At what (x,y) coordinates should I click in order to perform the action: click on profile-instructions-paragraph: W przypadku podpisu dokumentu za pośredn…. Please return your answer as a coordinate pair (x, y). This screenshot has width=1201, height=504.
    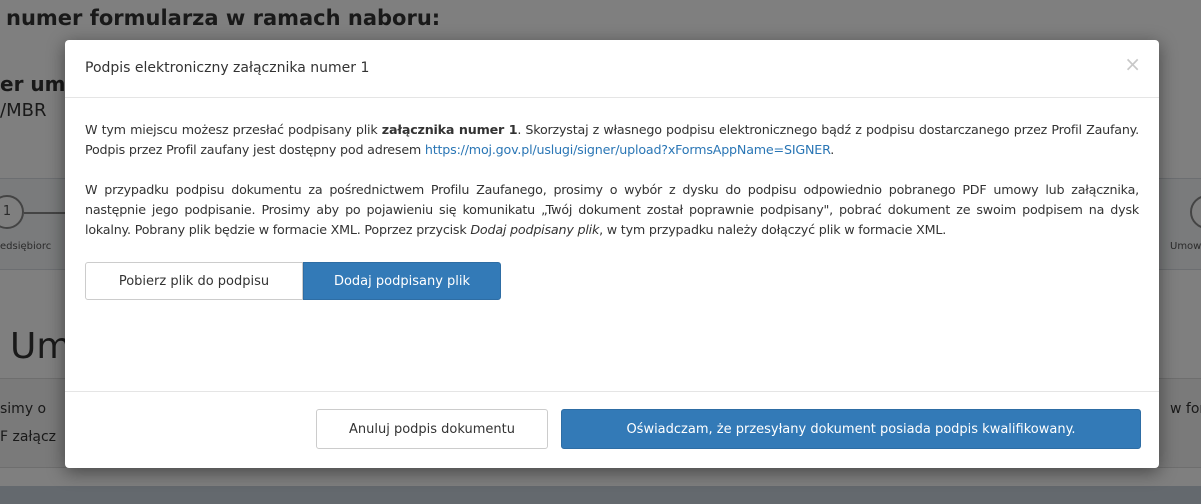
    Looking at the image, I should click on (612, 210).